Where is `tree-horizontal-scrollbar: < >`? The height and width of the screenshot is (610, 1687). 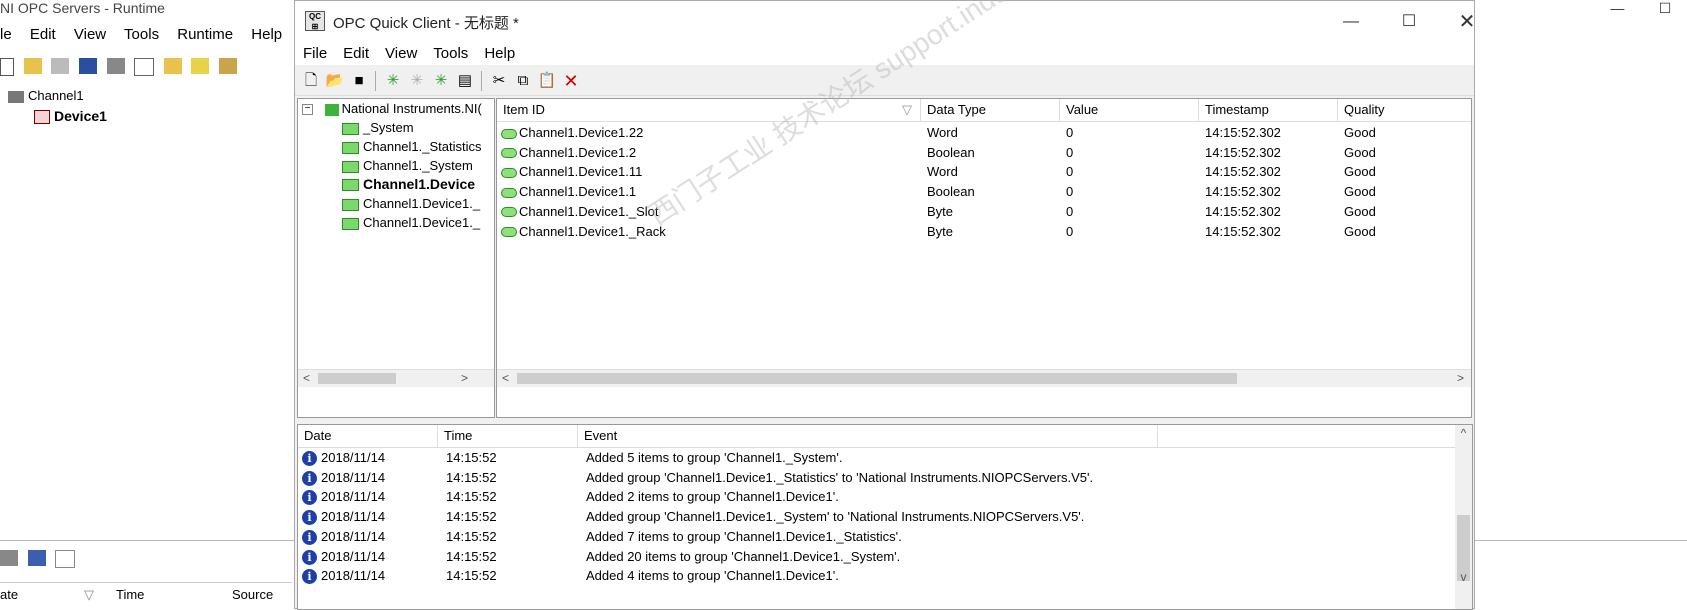 tree-horizontal-scrollbar: < > is located at coordinates (396, 378).